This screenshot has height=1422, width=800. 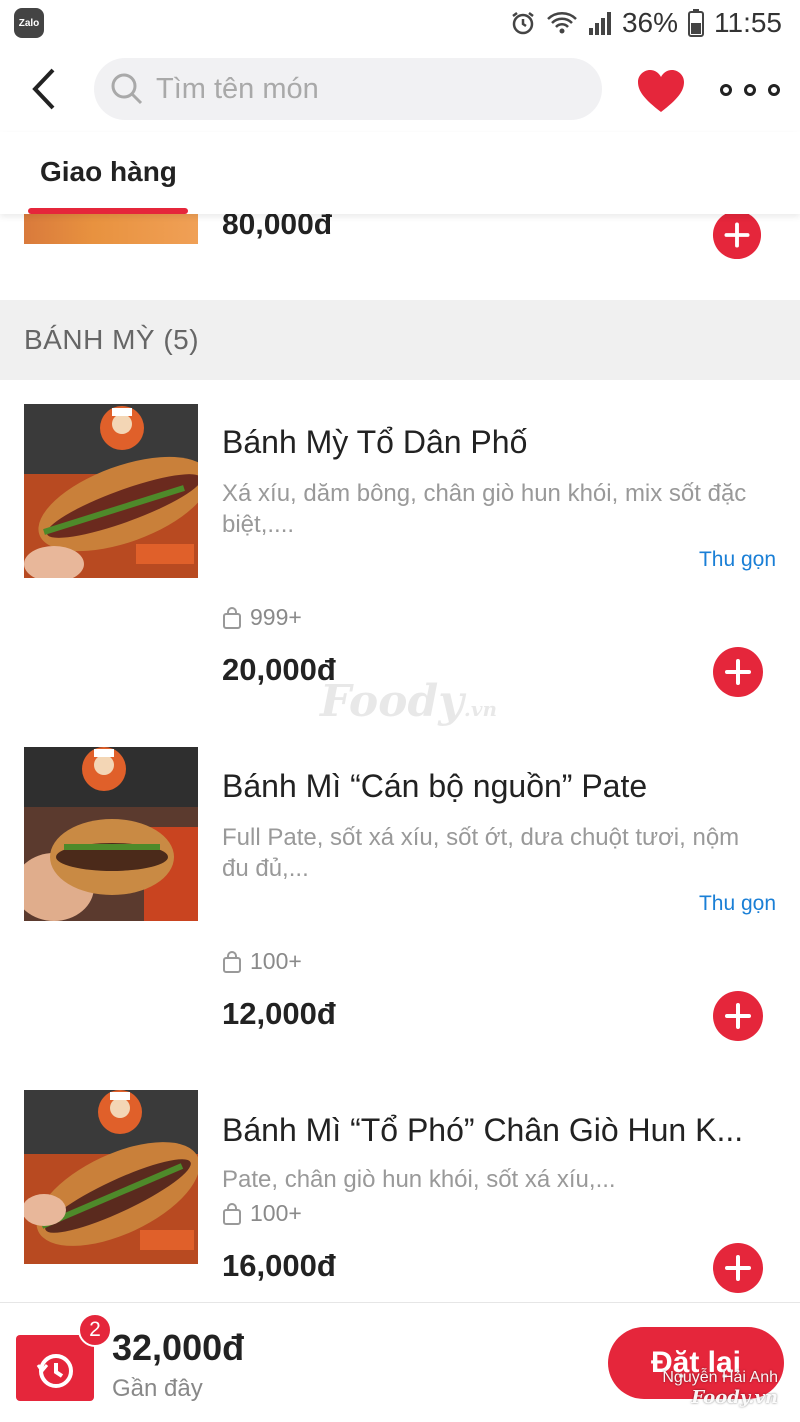 I want to click on list-item: 80,000đ, so click(x=400, y=257).